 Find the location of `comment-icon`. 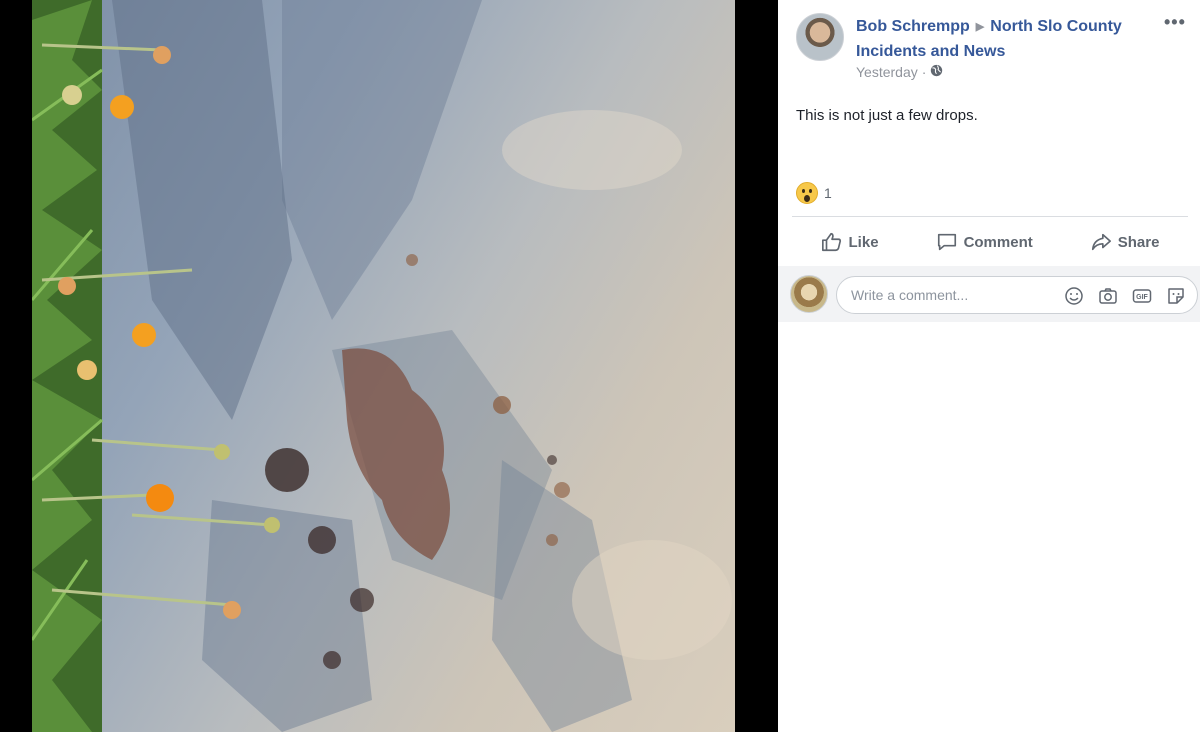

comment-icon is located at coordinates (946, 242).